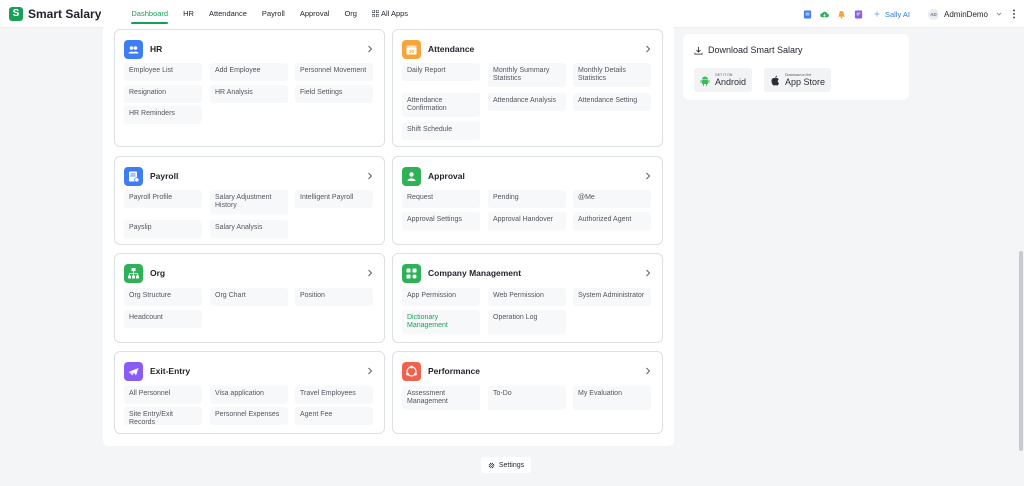  What do you see at coordinates (133, 49) in the screenshot?
I see `people-icon` at bounding box center [133, 49].